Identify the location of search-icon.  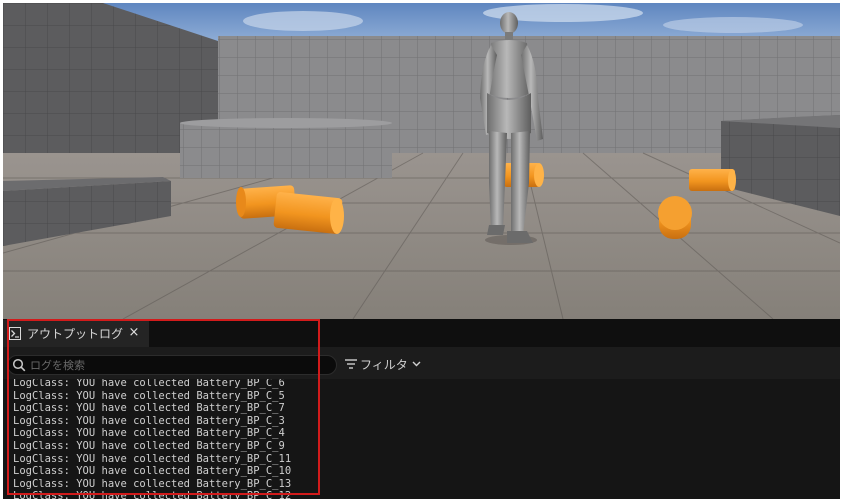
(19, 365).